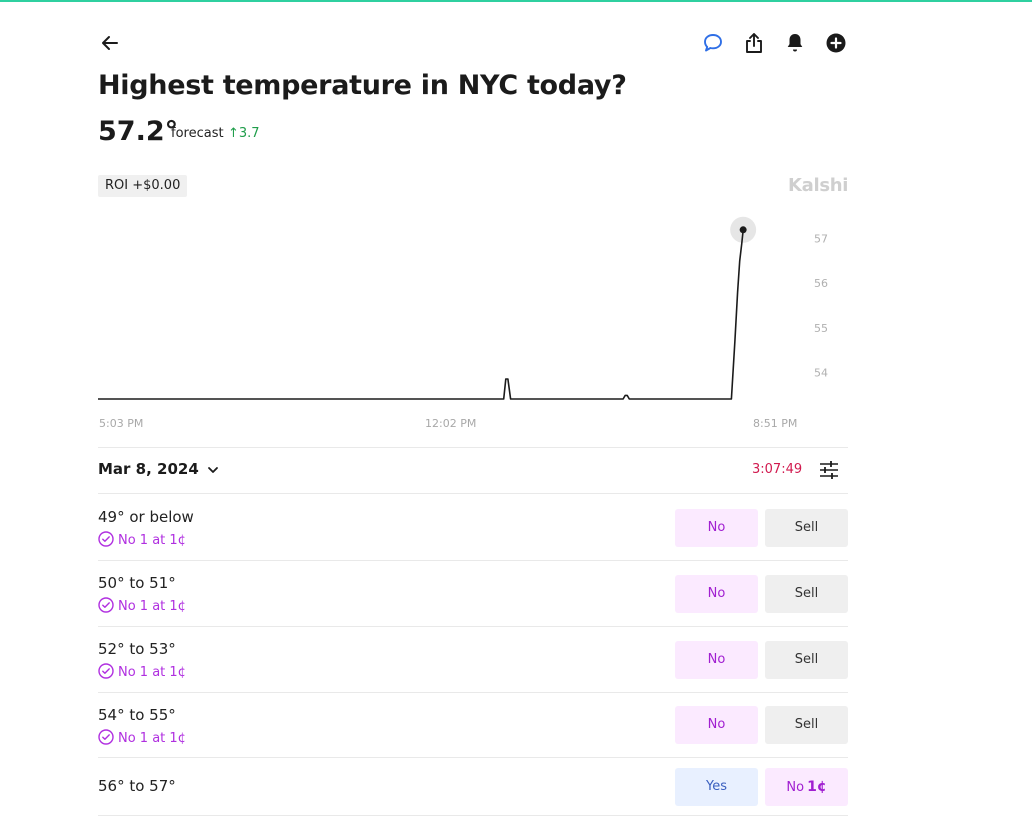 The height and width of the screenshot is (825, 1032). What do you see at coordinates (148, 469) in the screenshot?
I see `date-label: Mar 8, 2024` at bounding box center [148, 469].